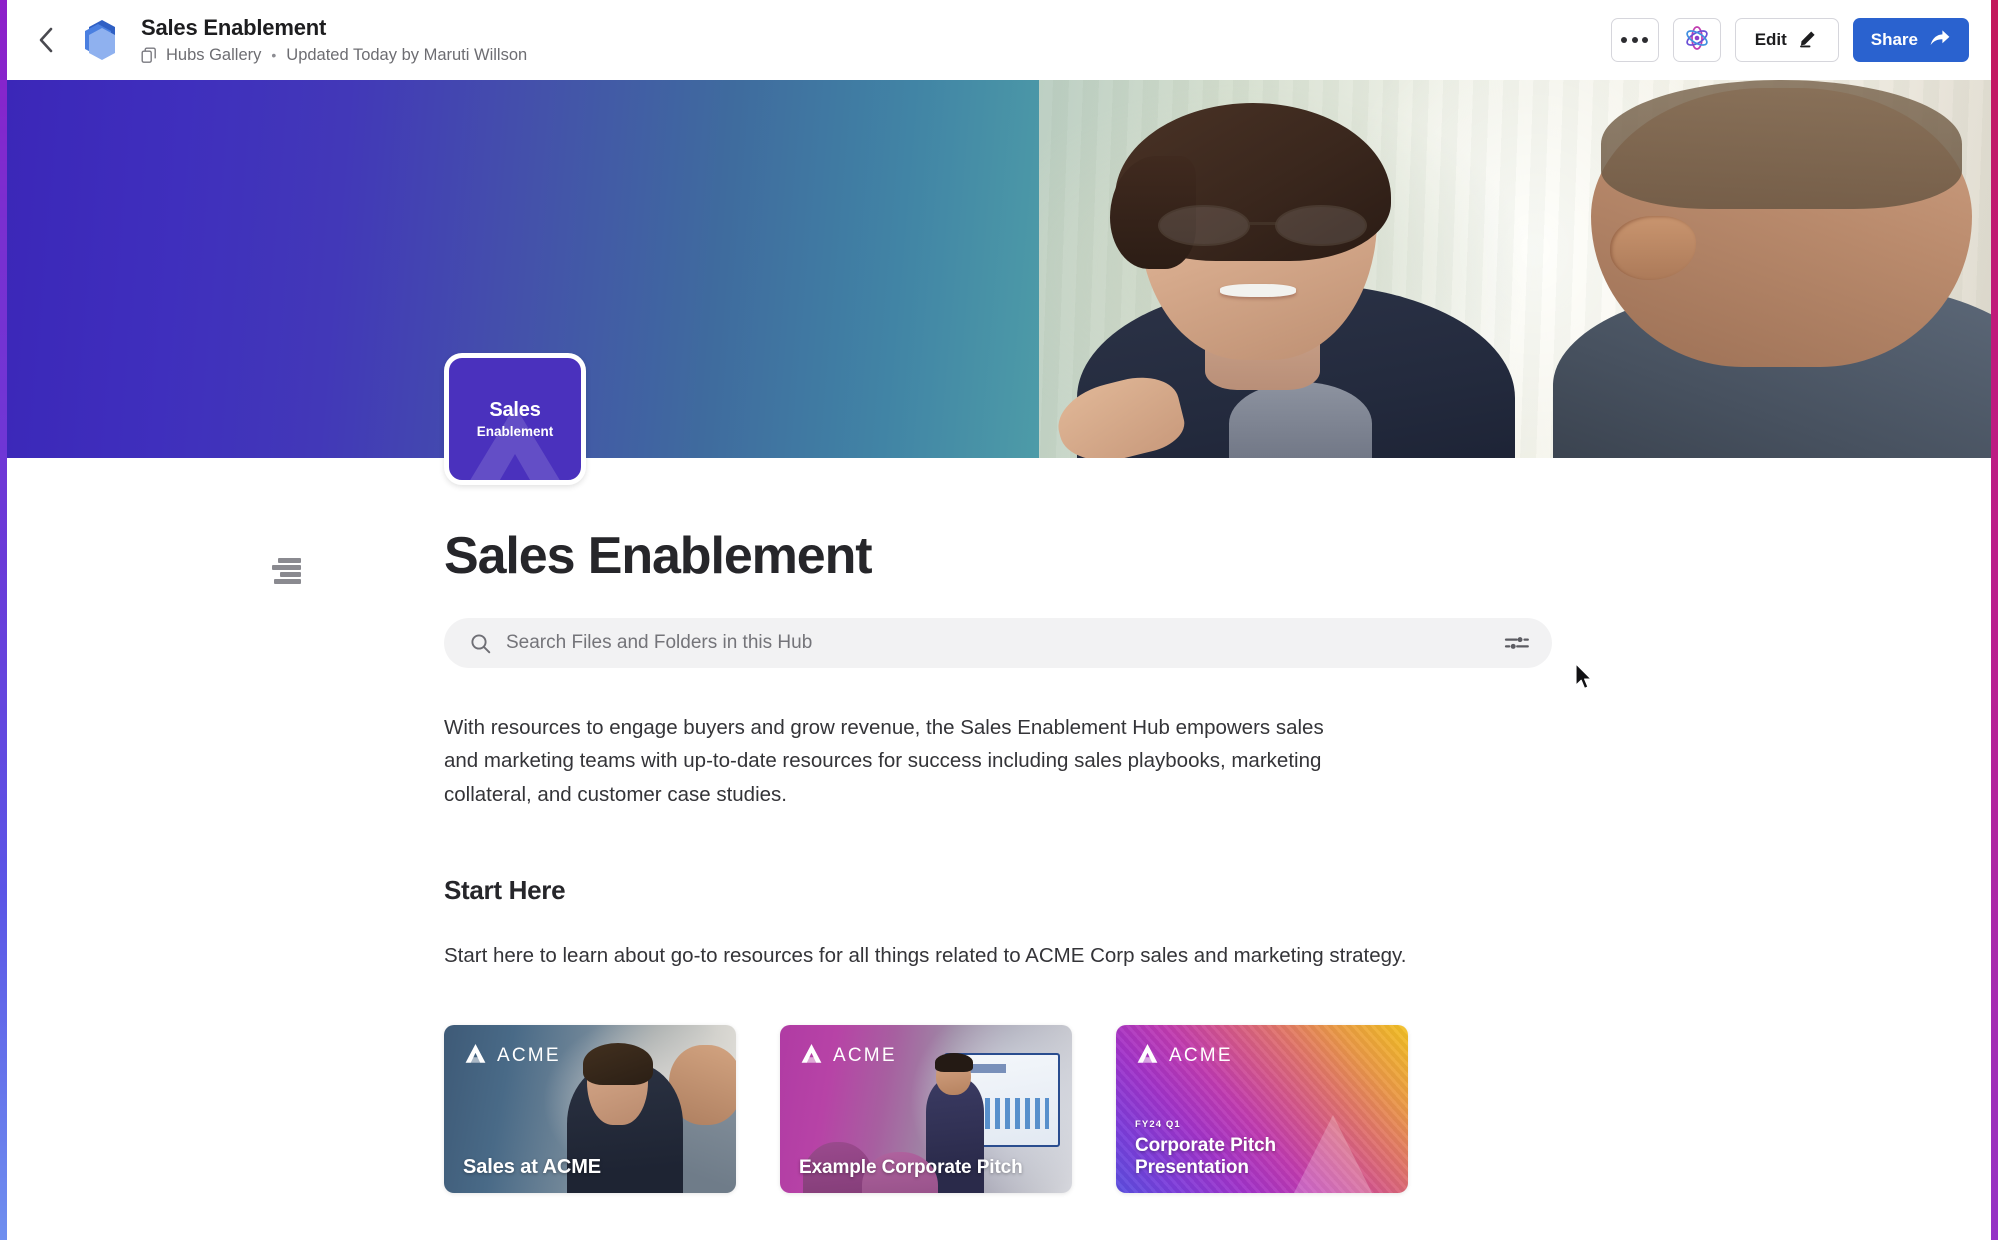 The image size is (1998, 1240). Describe the element at coordinates (3, 620) in the screenshot. I see `window-edge-accent-left` at that location.